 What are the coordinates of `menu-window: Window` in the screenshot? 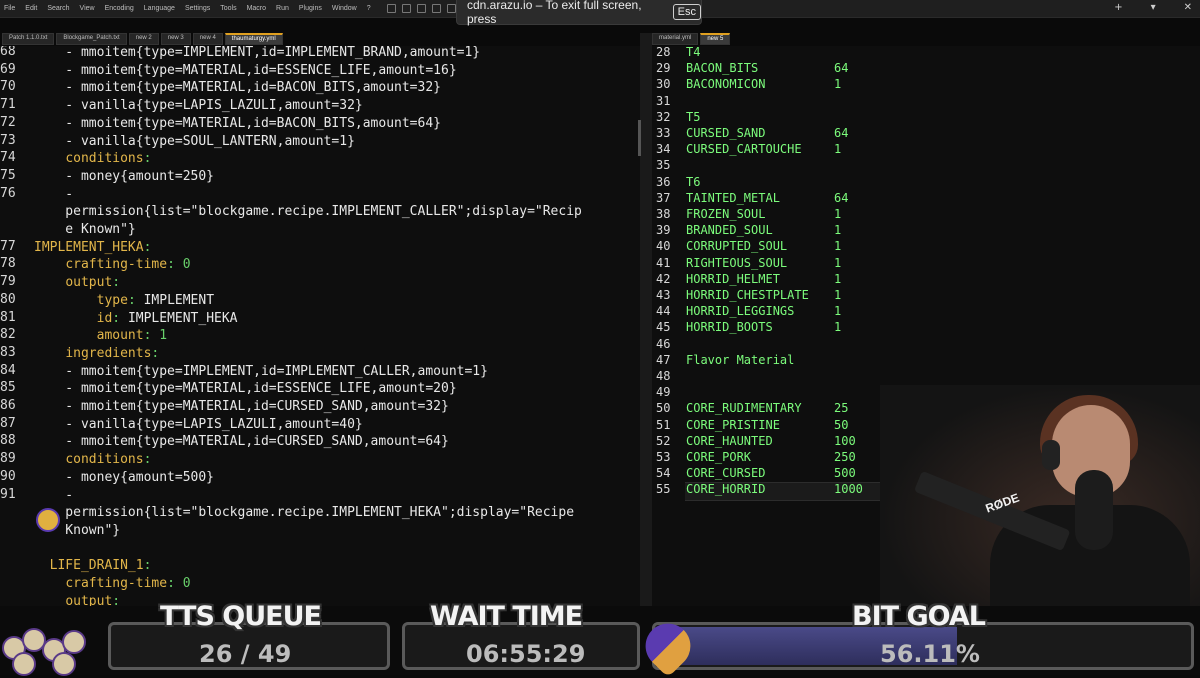 It's located at (344, 8).